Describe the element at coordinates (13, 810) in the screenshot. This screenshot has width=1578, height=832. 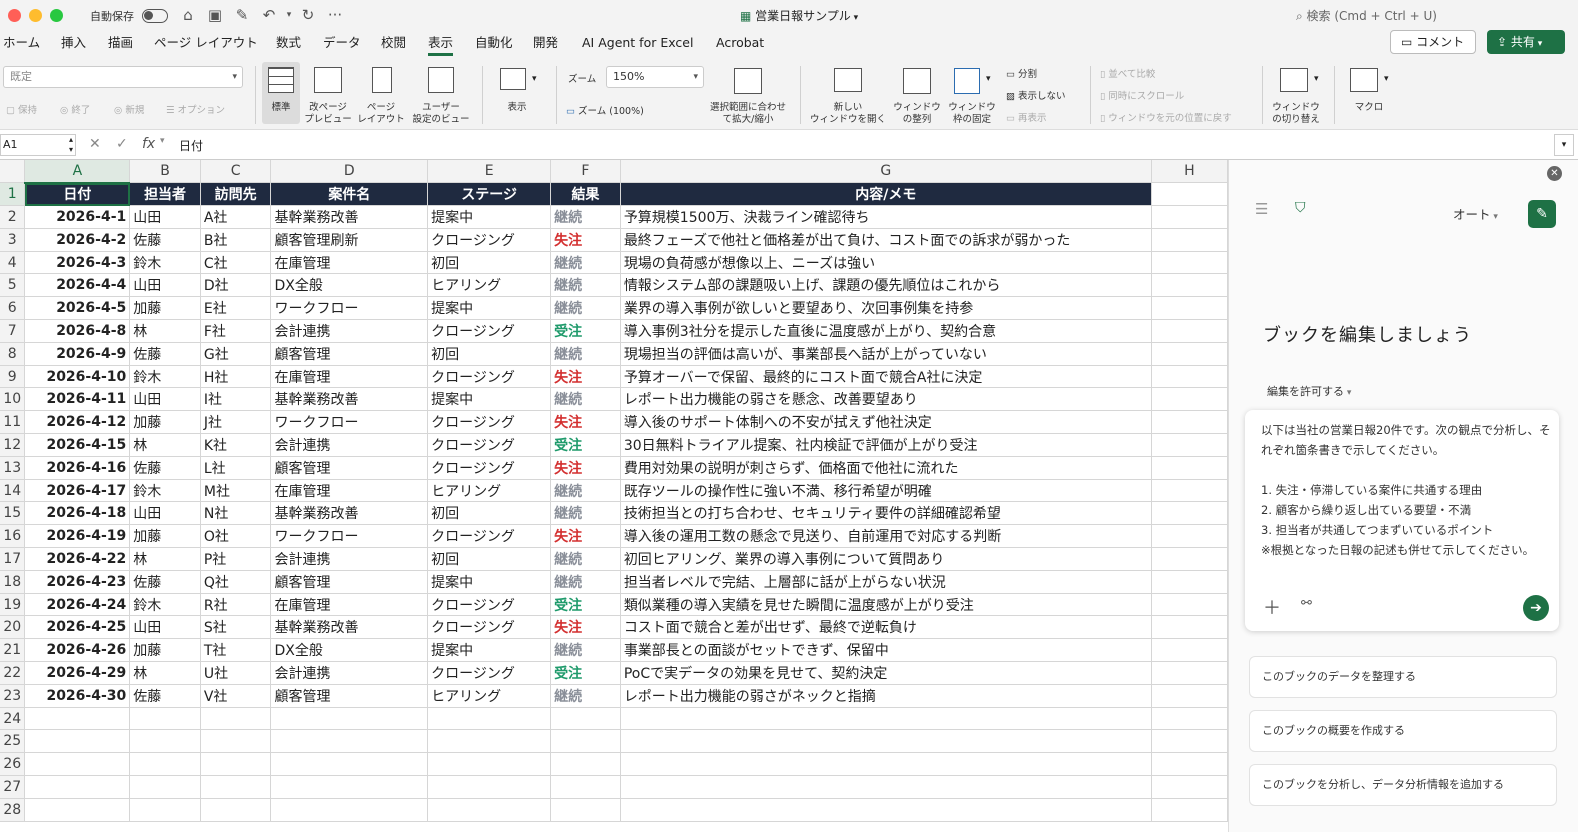
I see `row-header: 28` at that location.